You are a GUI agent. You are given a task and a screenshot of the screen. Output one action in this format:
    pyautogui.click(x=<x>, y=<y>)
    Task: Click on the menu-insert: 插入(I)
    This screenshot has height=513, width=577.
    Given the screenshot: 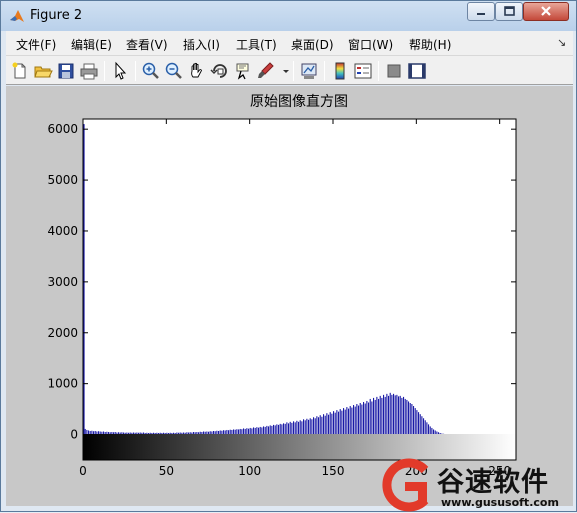 What is the action you would take?
    pyautogui.click(x=201, y=44)
    